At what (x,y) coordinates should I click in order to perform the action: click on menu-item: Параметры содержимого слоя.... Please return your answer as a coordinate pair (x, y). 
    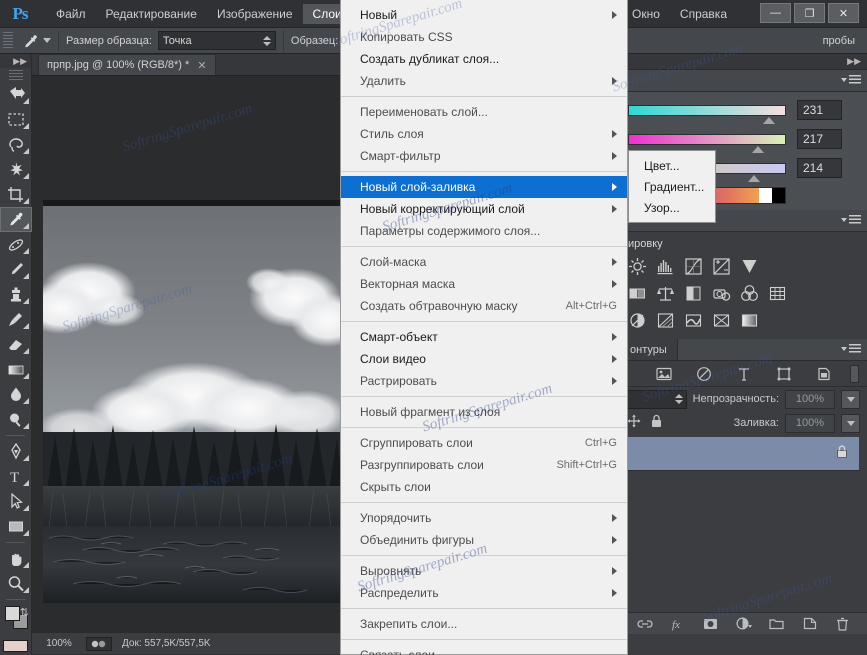
    Looking at the image, I should click on (484, 231).